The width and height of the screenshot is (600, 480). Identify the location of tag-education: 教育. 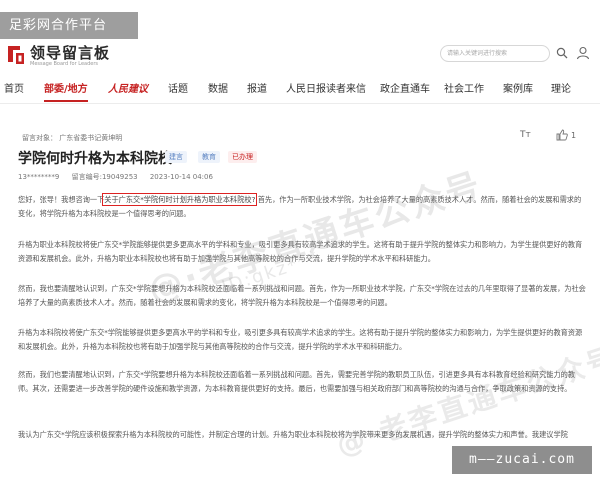
(209, 157).